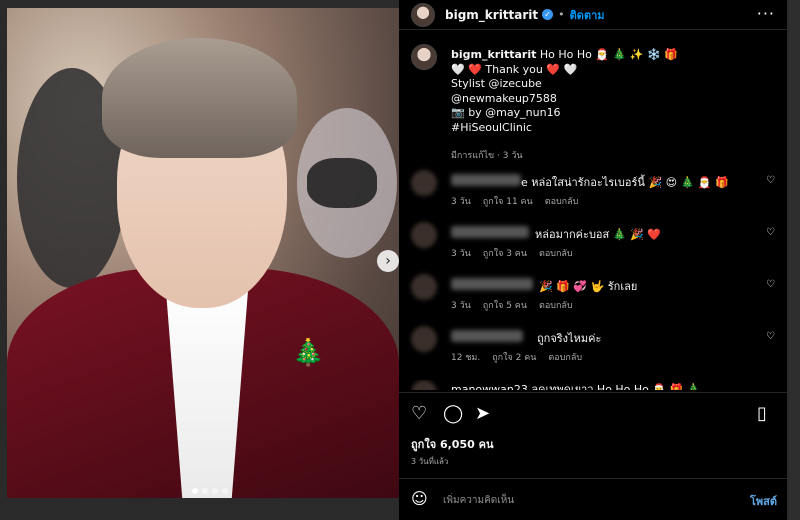 The width and height of the screenshot is (800, 520). Describe the element at coordinates (625, 182) in the screenshot. I see `comment-text: e หล่อใสน่ารักอะไรเบอร์นี้ 🎉 😍 🎄 🎅 🎁` at that location.